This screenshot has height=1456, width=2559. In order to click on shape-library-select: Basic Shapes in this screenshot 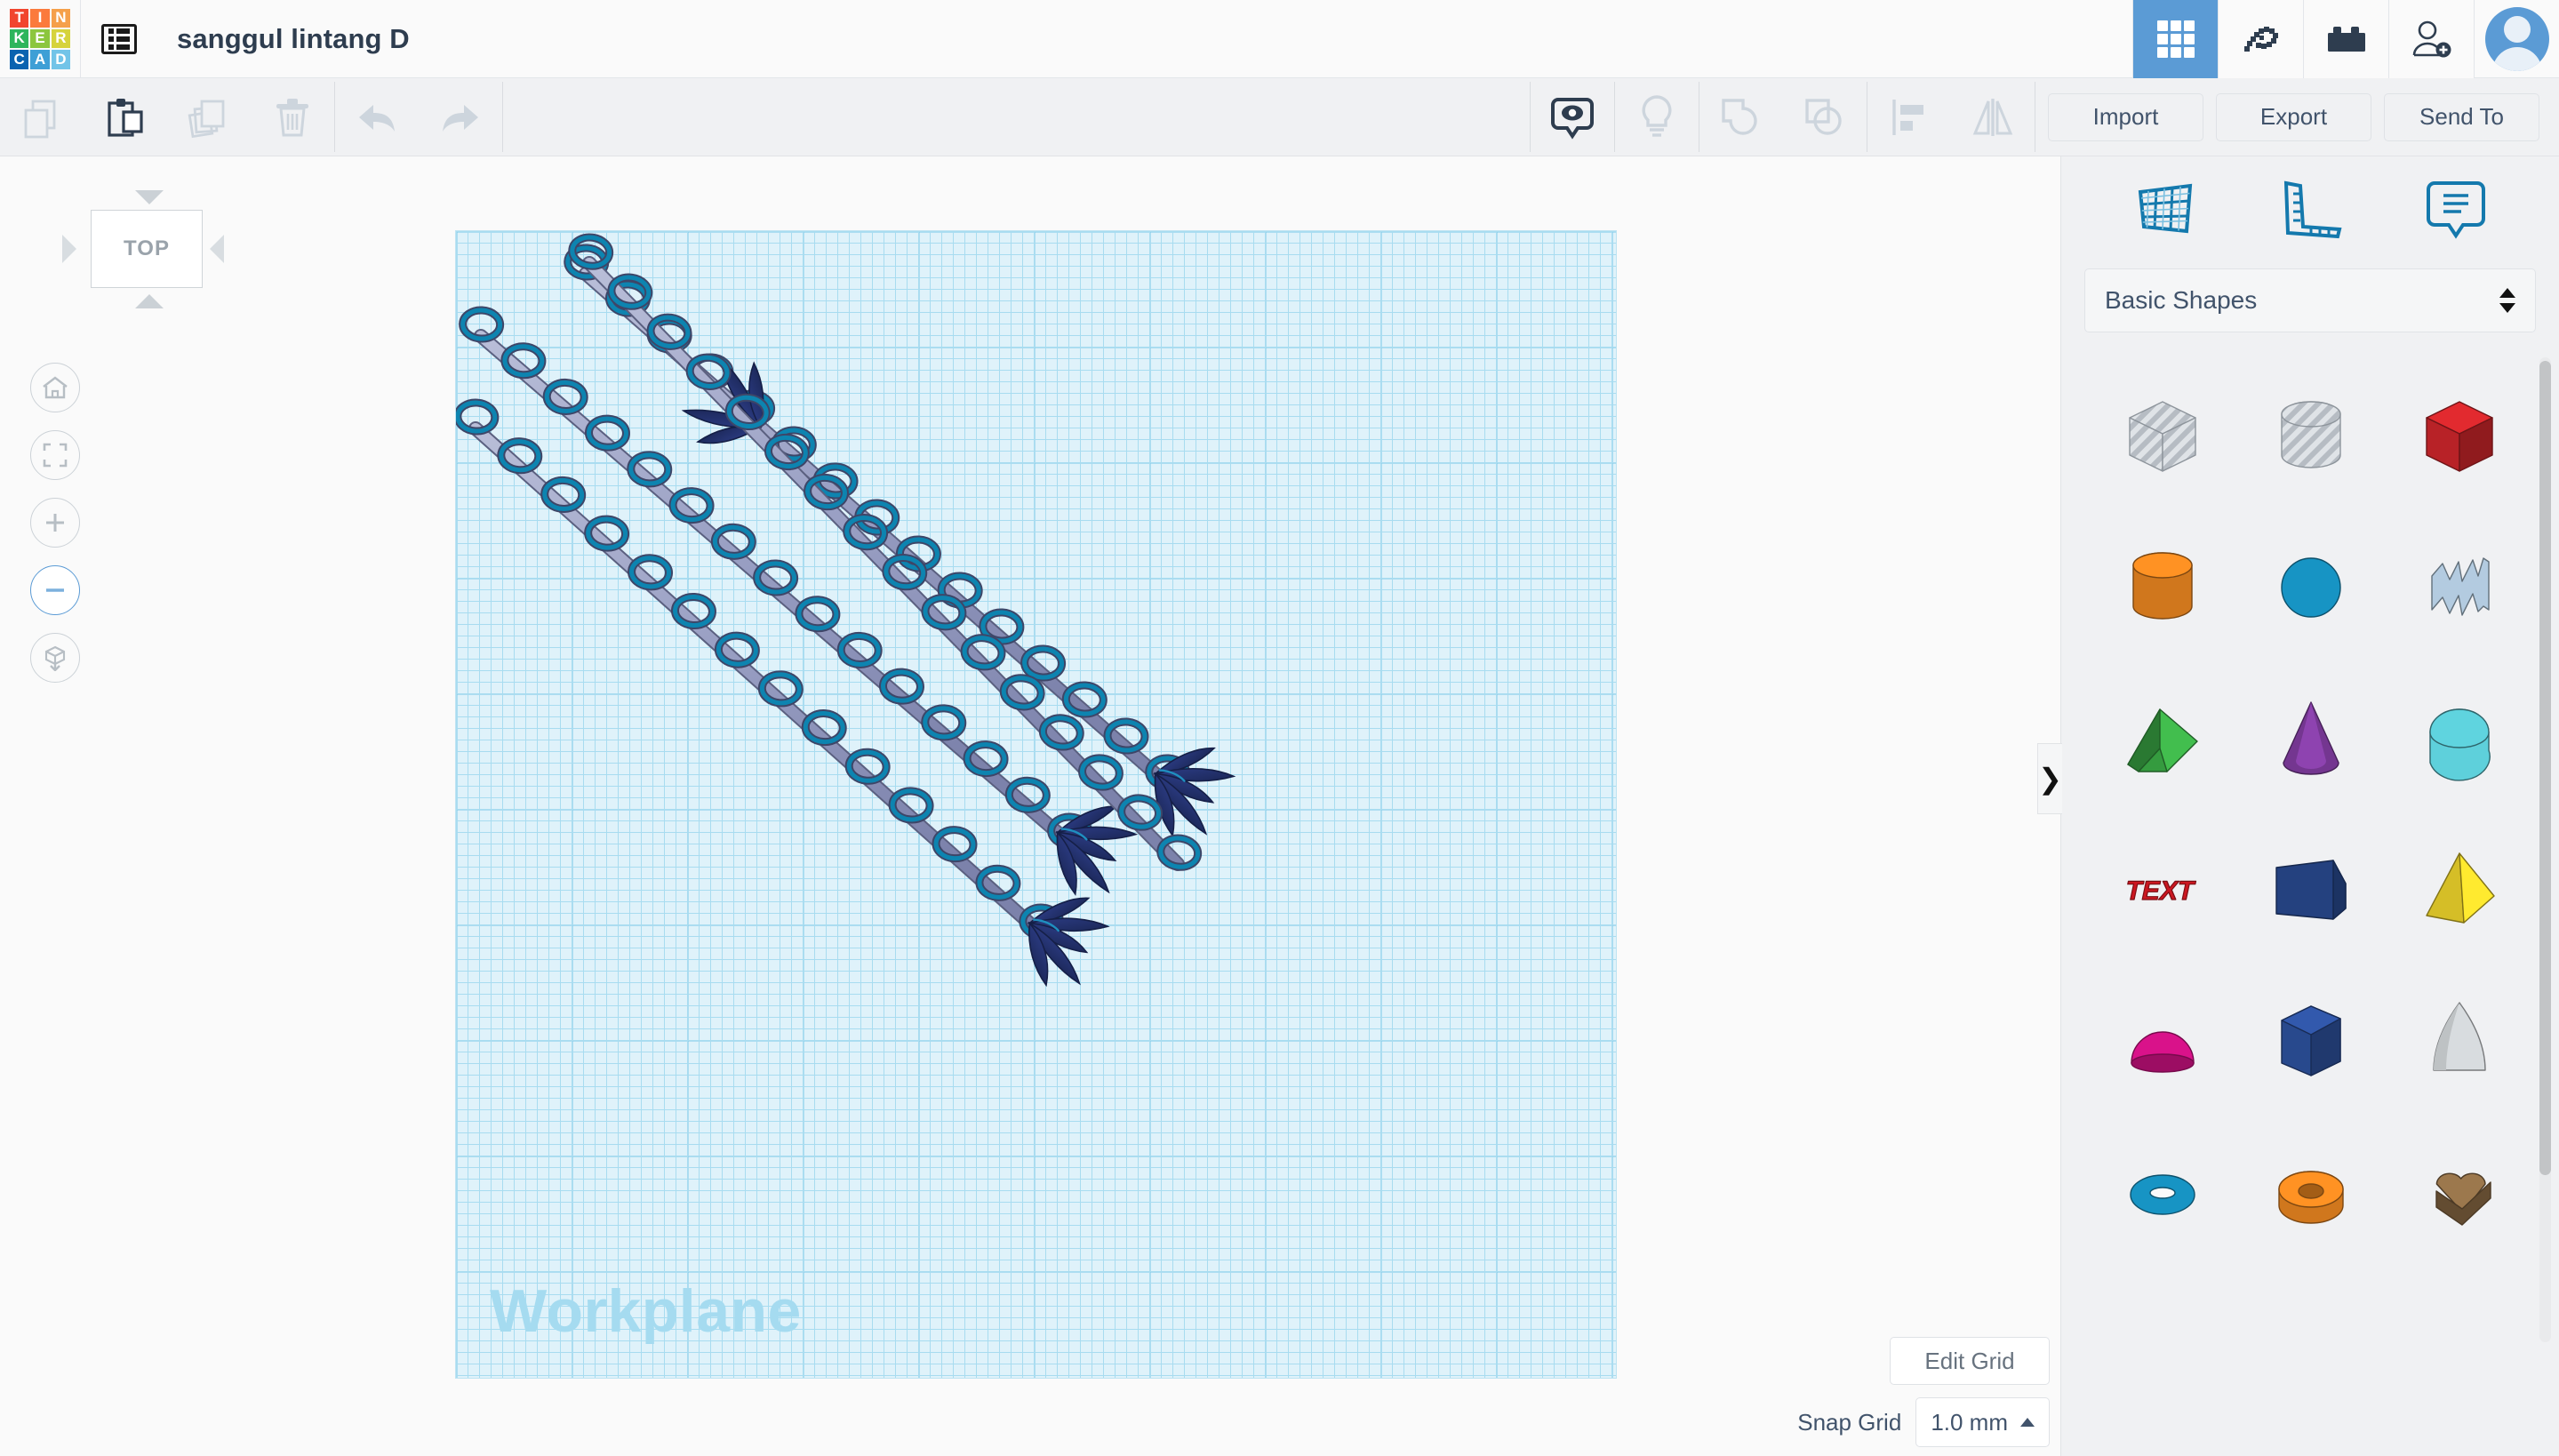, I will do `click(2310, 300)`.